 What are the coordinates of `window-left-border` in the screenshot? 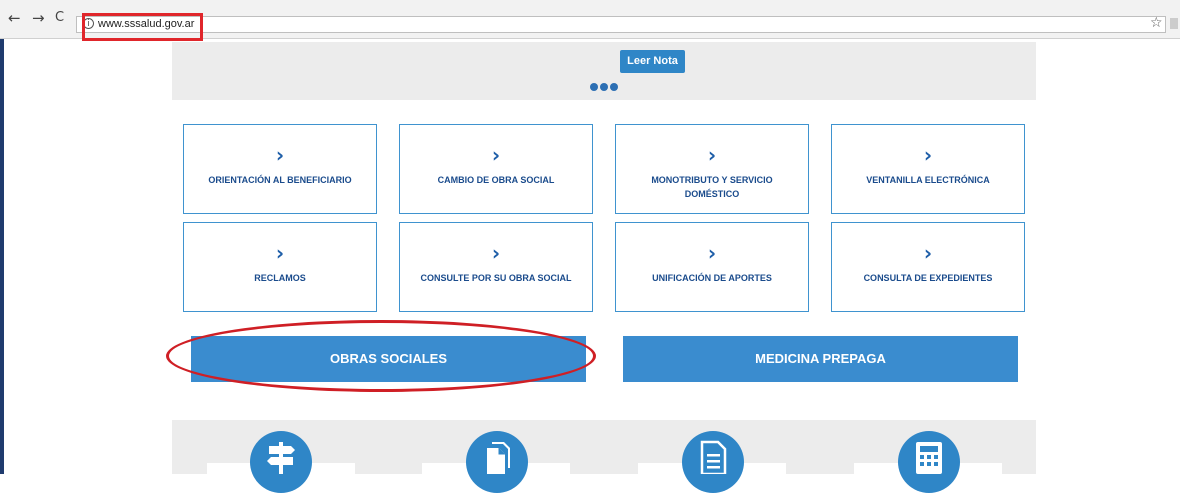 It's located at (2, 237).